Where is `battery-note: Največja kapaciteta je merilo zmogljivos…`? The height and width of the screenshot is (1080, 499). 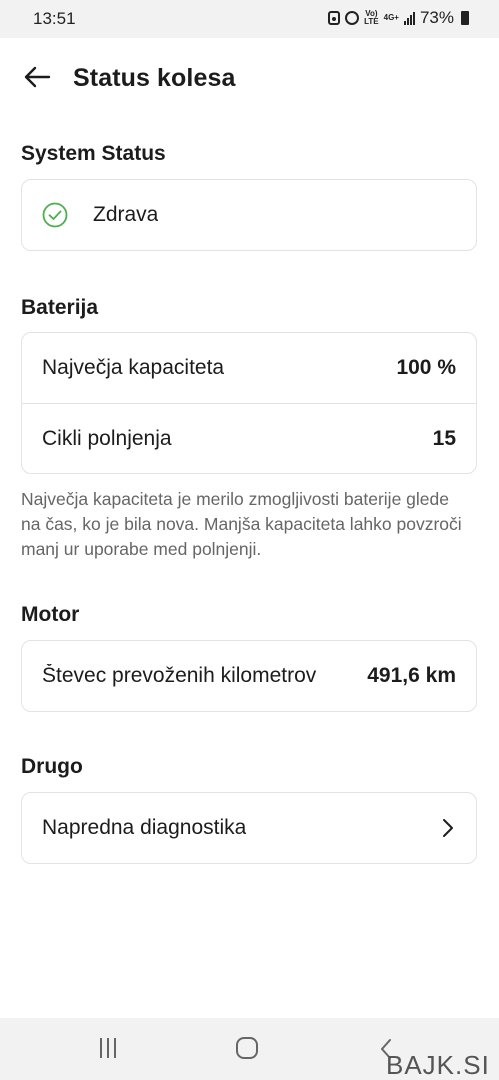
battery-note: Največja kapaciteta je merilo zmogljivos… is located at coordinates (241, 524).